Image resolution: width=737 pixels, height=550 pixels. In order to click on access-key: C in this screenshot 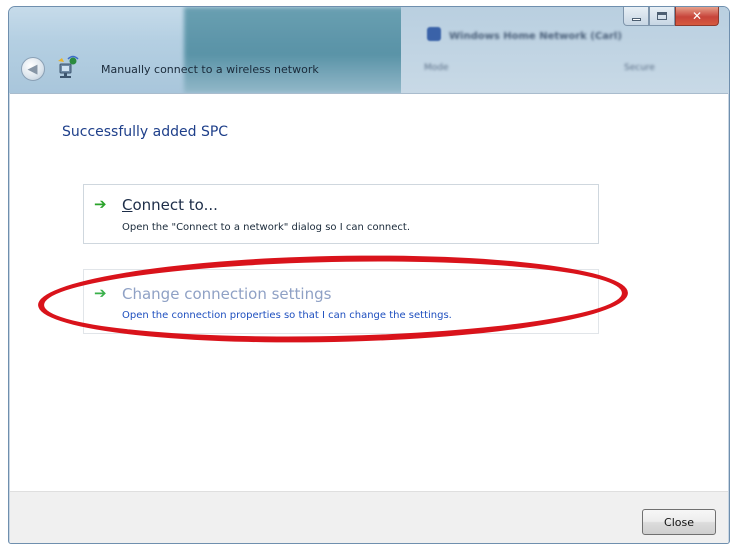, I will do `click(127, 205)`.